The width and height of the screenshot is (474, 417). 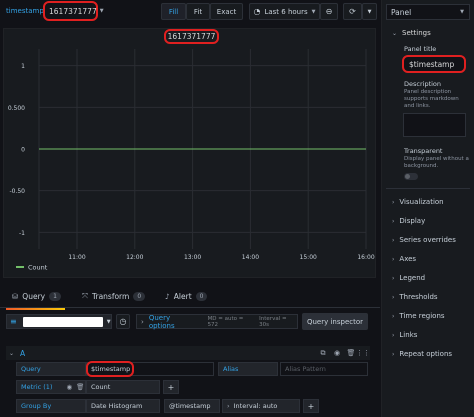 What do you see at coordinates (335, 321) in the screenshot?
I see `query-inspector-button: Query inspector` at bounding box center [335, 321].